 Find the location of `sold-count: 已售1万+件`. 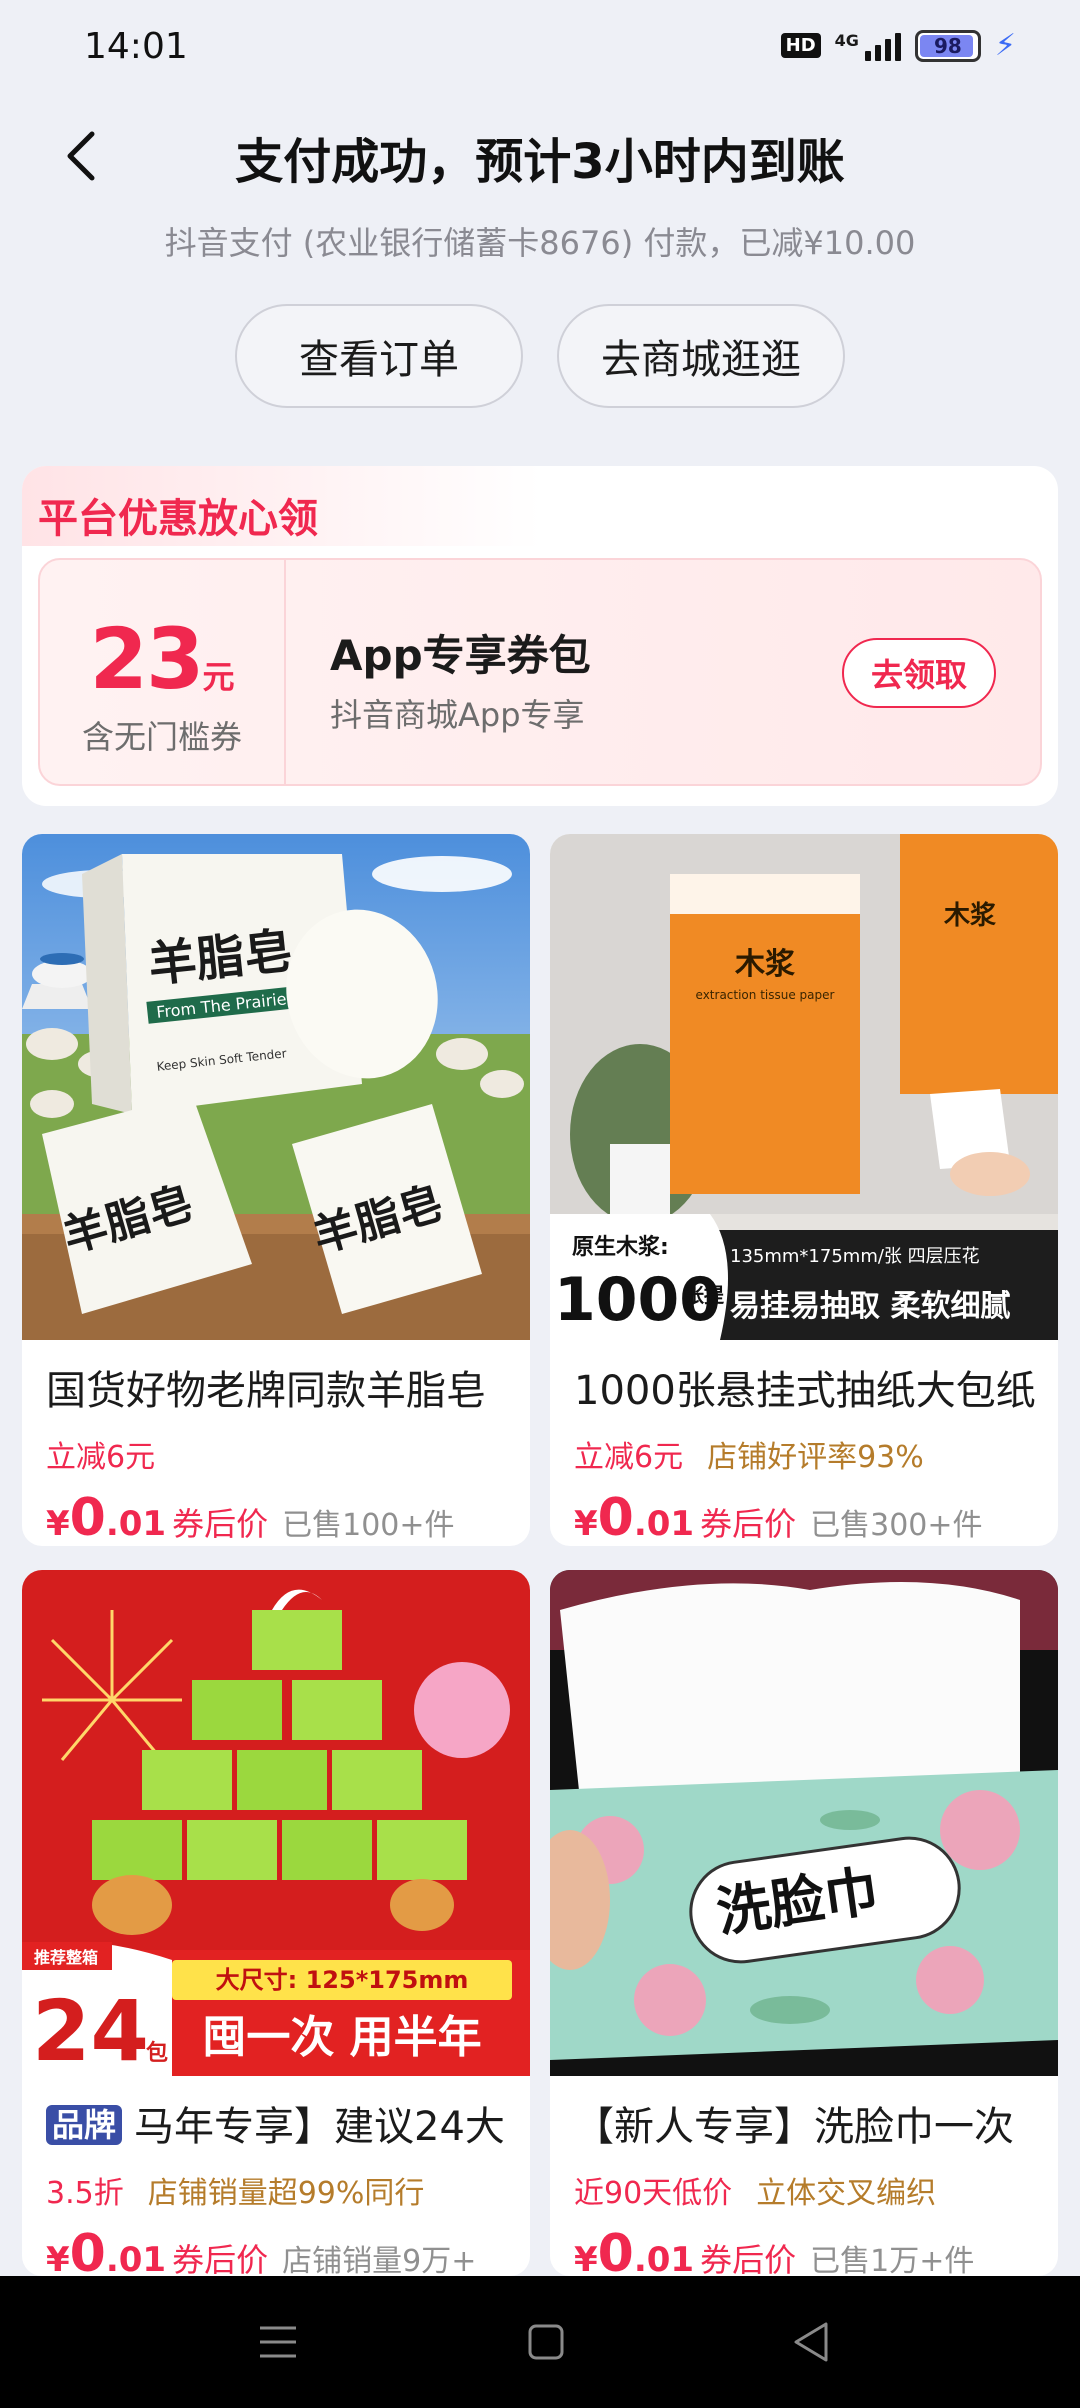

sold-count: 已售1万+件 is located at coordinates (892, 2260).